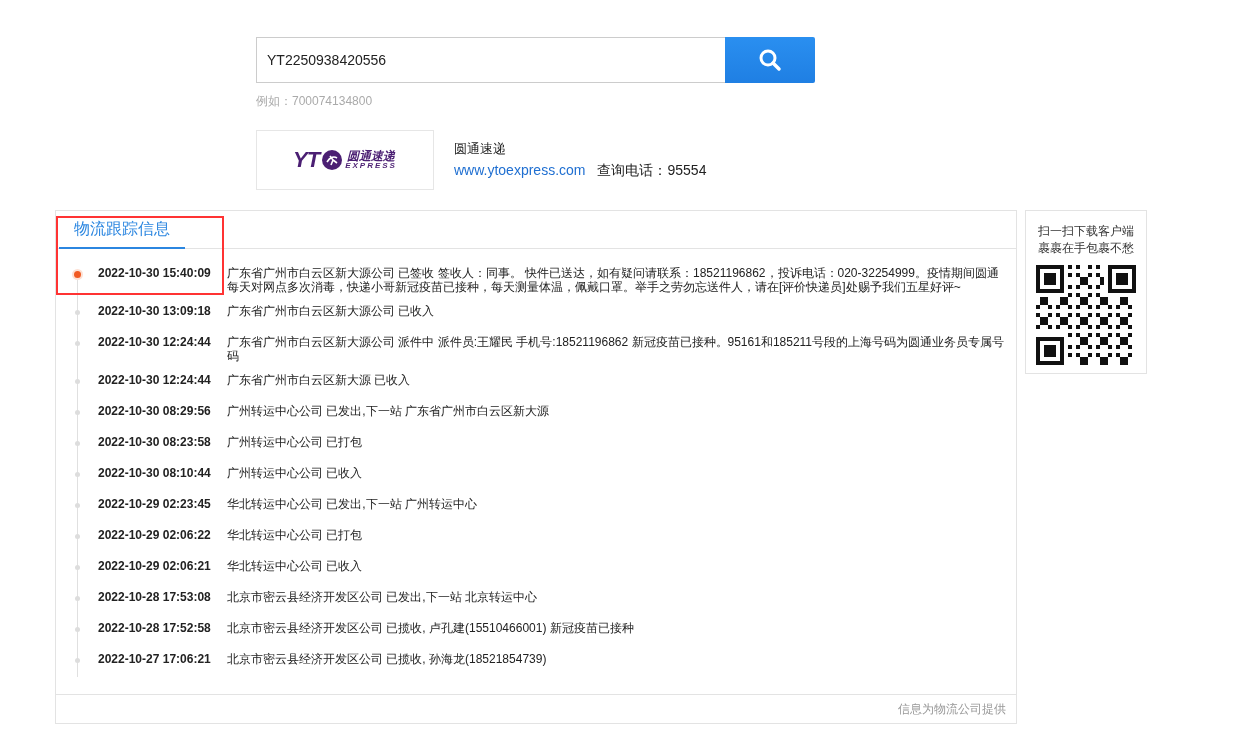 Image resolution: width=1235 pixels, height=740 pixels. I want to click on event-time: 2022-10-29 02:06:22, so click(155, 536).